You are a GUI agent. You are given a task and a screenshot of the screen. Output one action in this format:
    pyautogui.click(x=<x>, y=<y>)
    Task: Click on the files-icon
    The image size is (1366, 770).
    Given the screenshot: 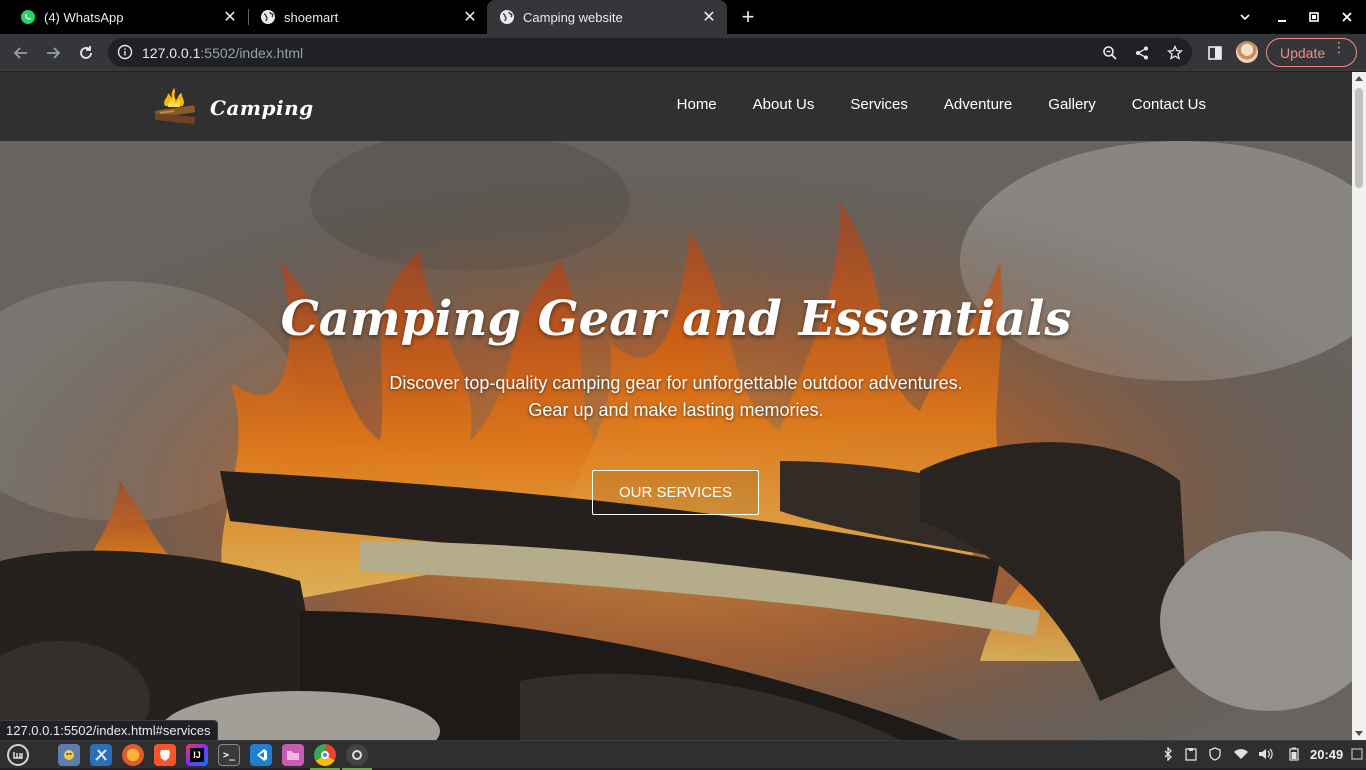 What is the action you would take?
    pyautogui.click(x=69, y=755)
    